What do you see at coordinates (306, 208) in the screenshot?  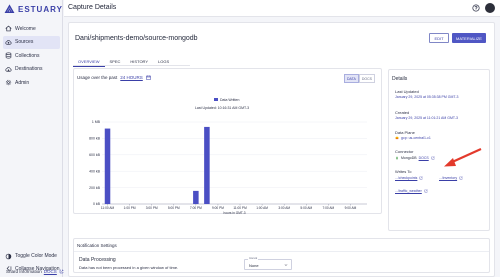 I see `x-tick-label: 5:00 AM` at bounding box center [306, 208].